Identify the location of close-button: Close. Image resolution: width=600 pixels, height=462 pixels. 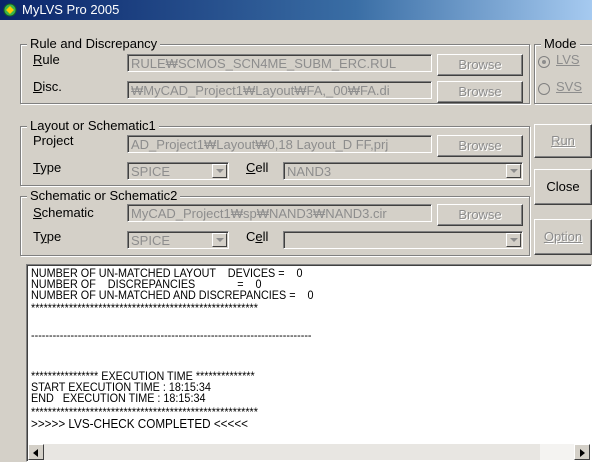
(563, 187).